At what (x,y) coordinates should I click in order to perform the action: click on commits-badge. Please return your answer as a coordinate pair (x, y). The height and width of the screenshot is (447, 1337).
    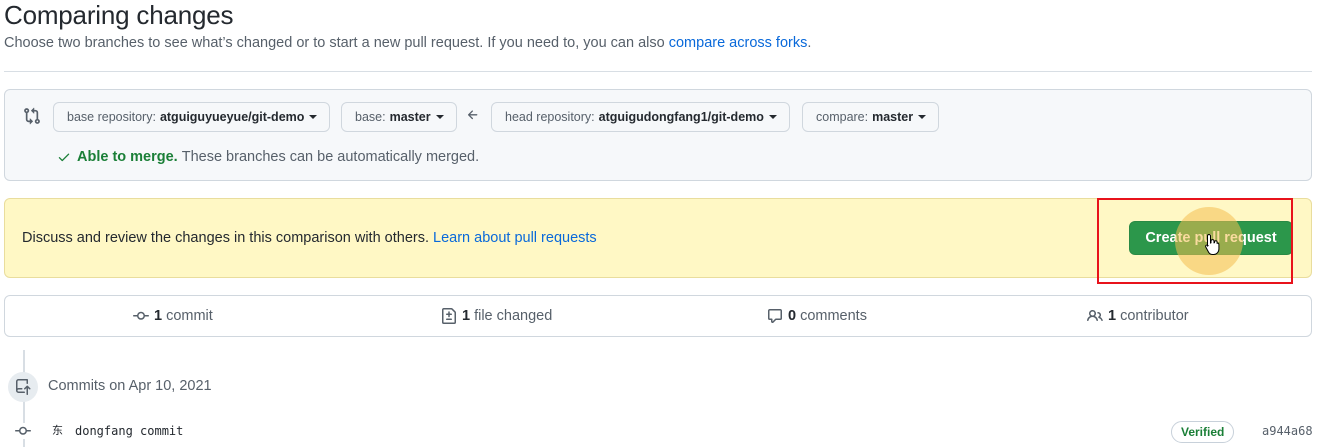
    Looking at the image, I should click on (23, 387).